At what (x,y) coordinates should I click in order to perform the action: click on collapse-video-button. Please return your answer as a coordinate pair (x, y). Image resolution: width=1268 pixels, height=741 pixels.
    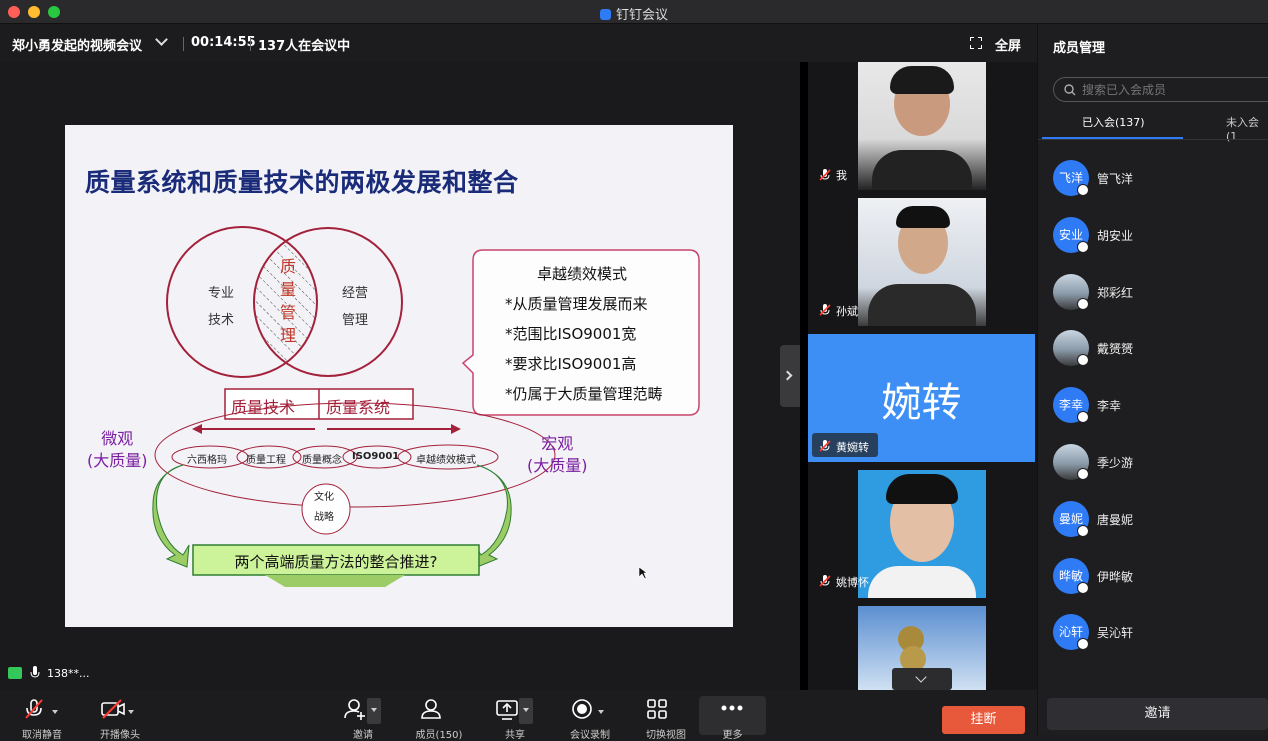
    Looking at the image, I should click on (790, 376).